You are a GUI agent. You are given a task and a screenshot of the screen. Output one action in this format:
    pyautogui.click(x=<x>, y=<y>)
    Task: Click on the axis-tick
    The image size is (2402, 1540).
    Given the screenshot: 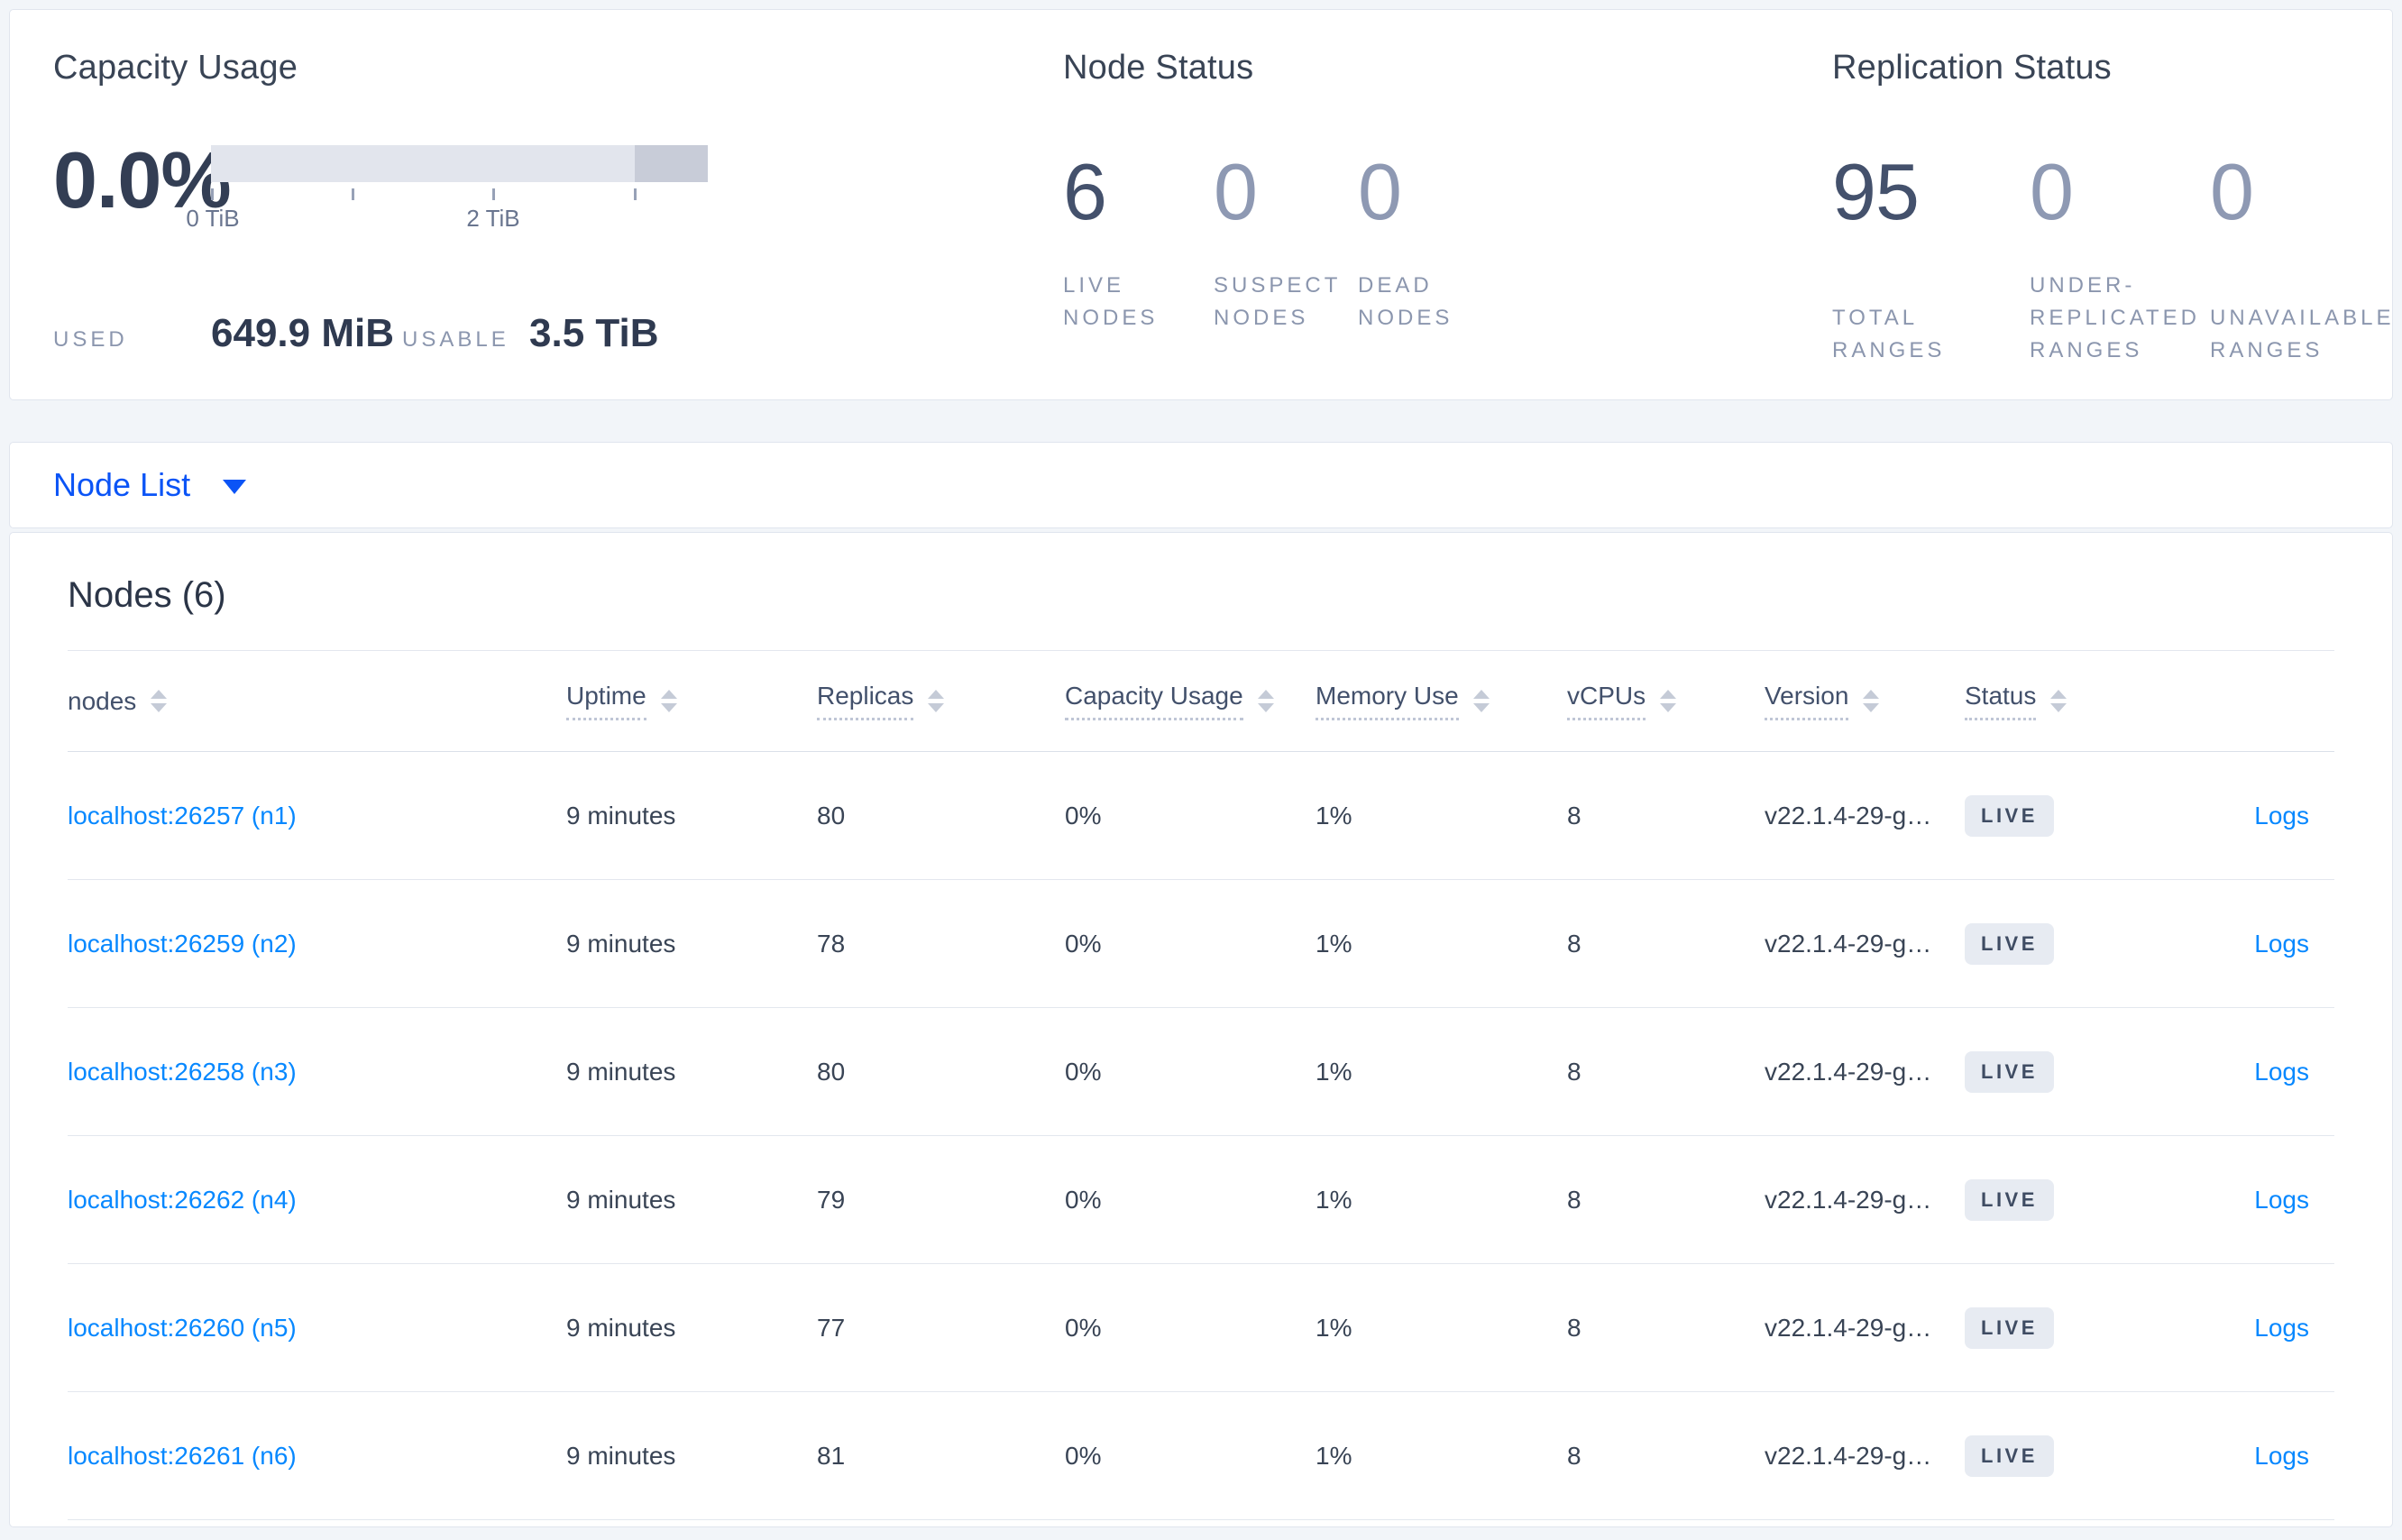 What is the action you would take?
    pyautogui.click(x=635, y=194)
    